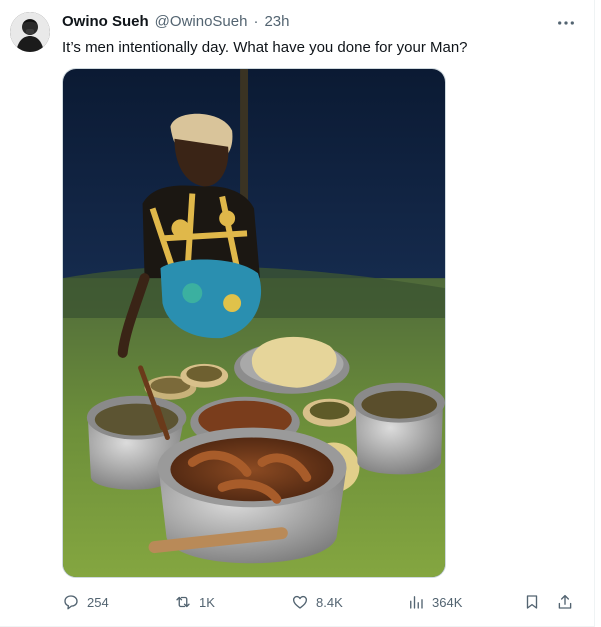 The height and width of the screenshot is (627, 601). Describe the element at coordinates (194, 602) in the screenshot. I see `repost-button: 1K` at that location.